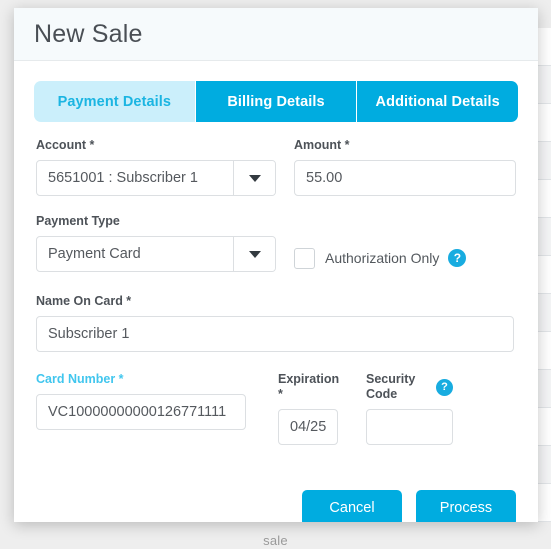 The height and width of the screenshot is (549, 551). Describe the element at coordinates (123, 178) in the screenshot. I see `account-select-value: 5651001 : Subscriber 1` at that location.